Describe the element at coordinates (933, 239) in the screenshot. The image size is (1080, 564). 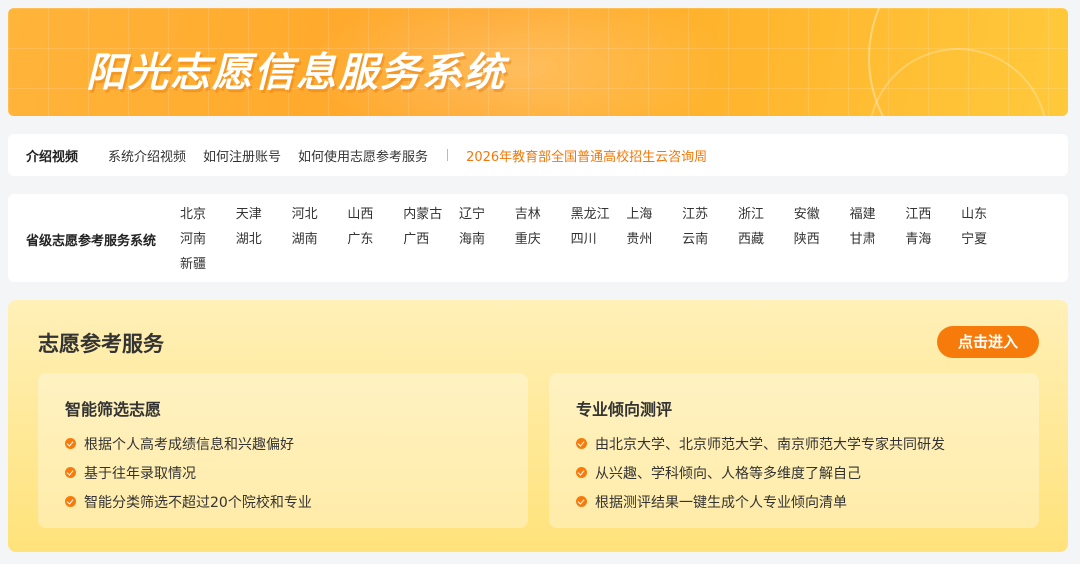
I see `province-link: 青海` at that location.